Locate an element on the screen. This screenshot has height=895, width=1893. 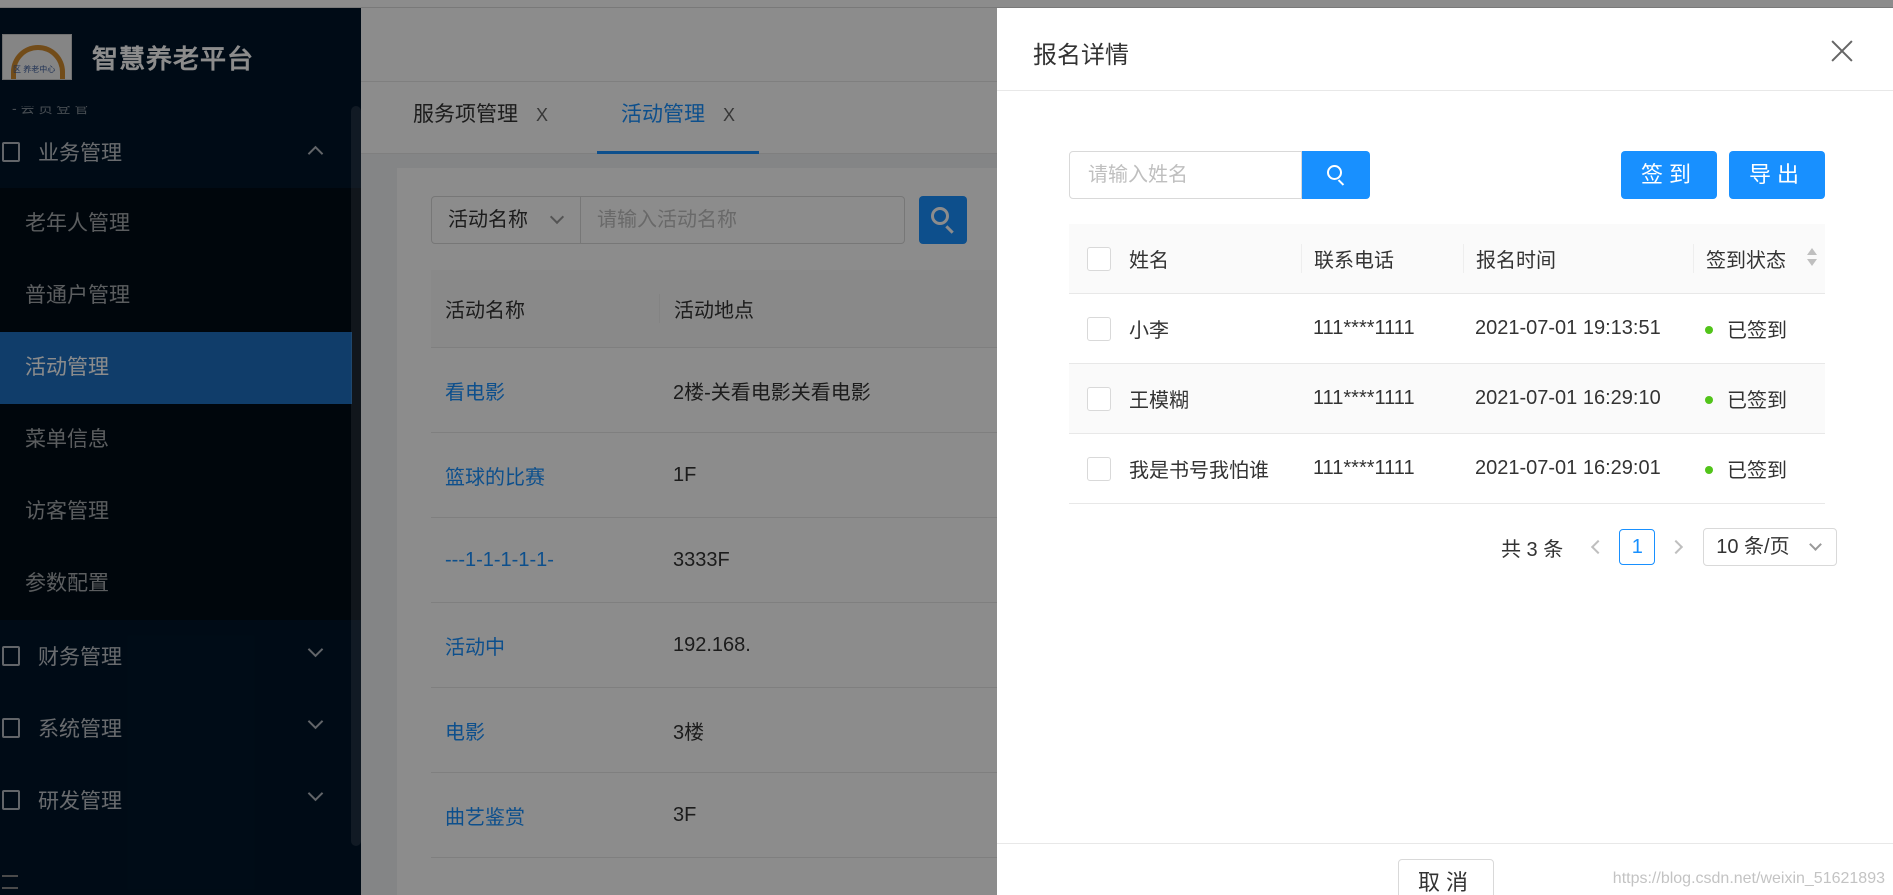
export-button: 导出 is located at coordinates (1777, 175).